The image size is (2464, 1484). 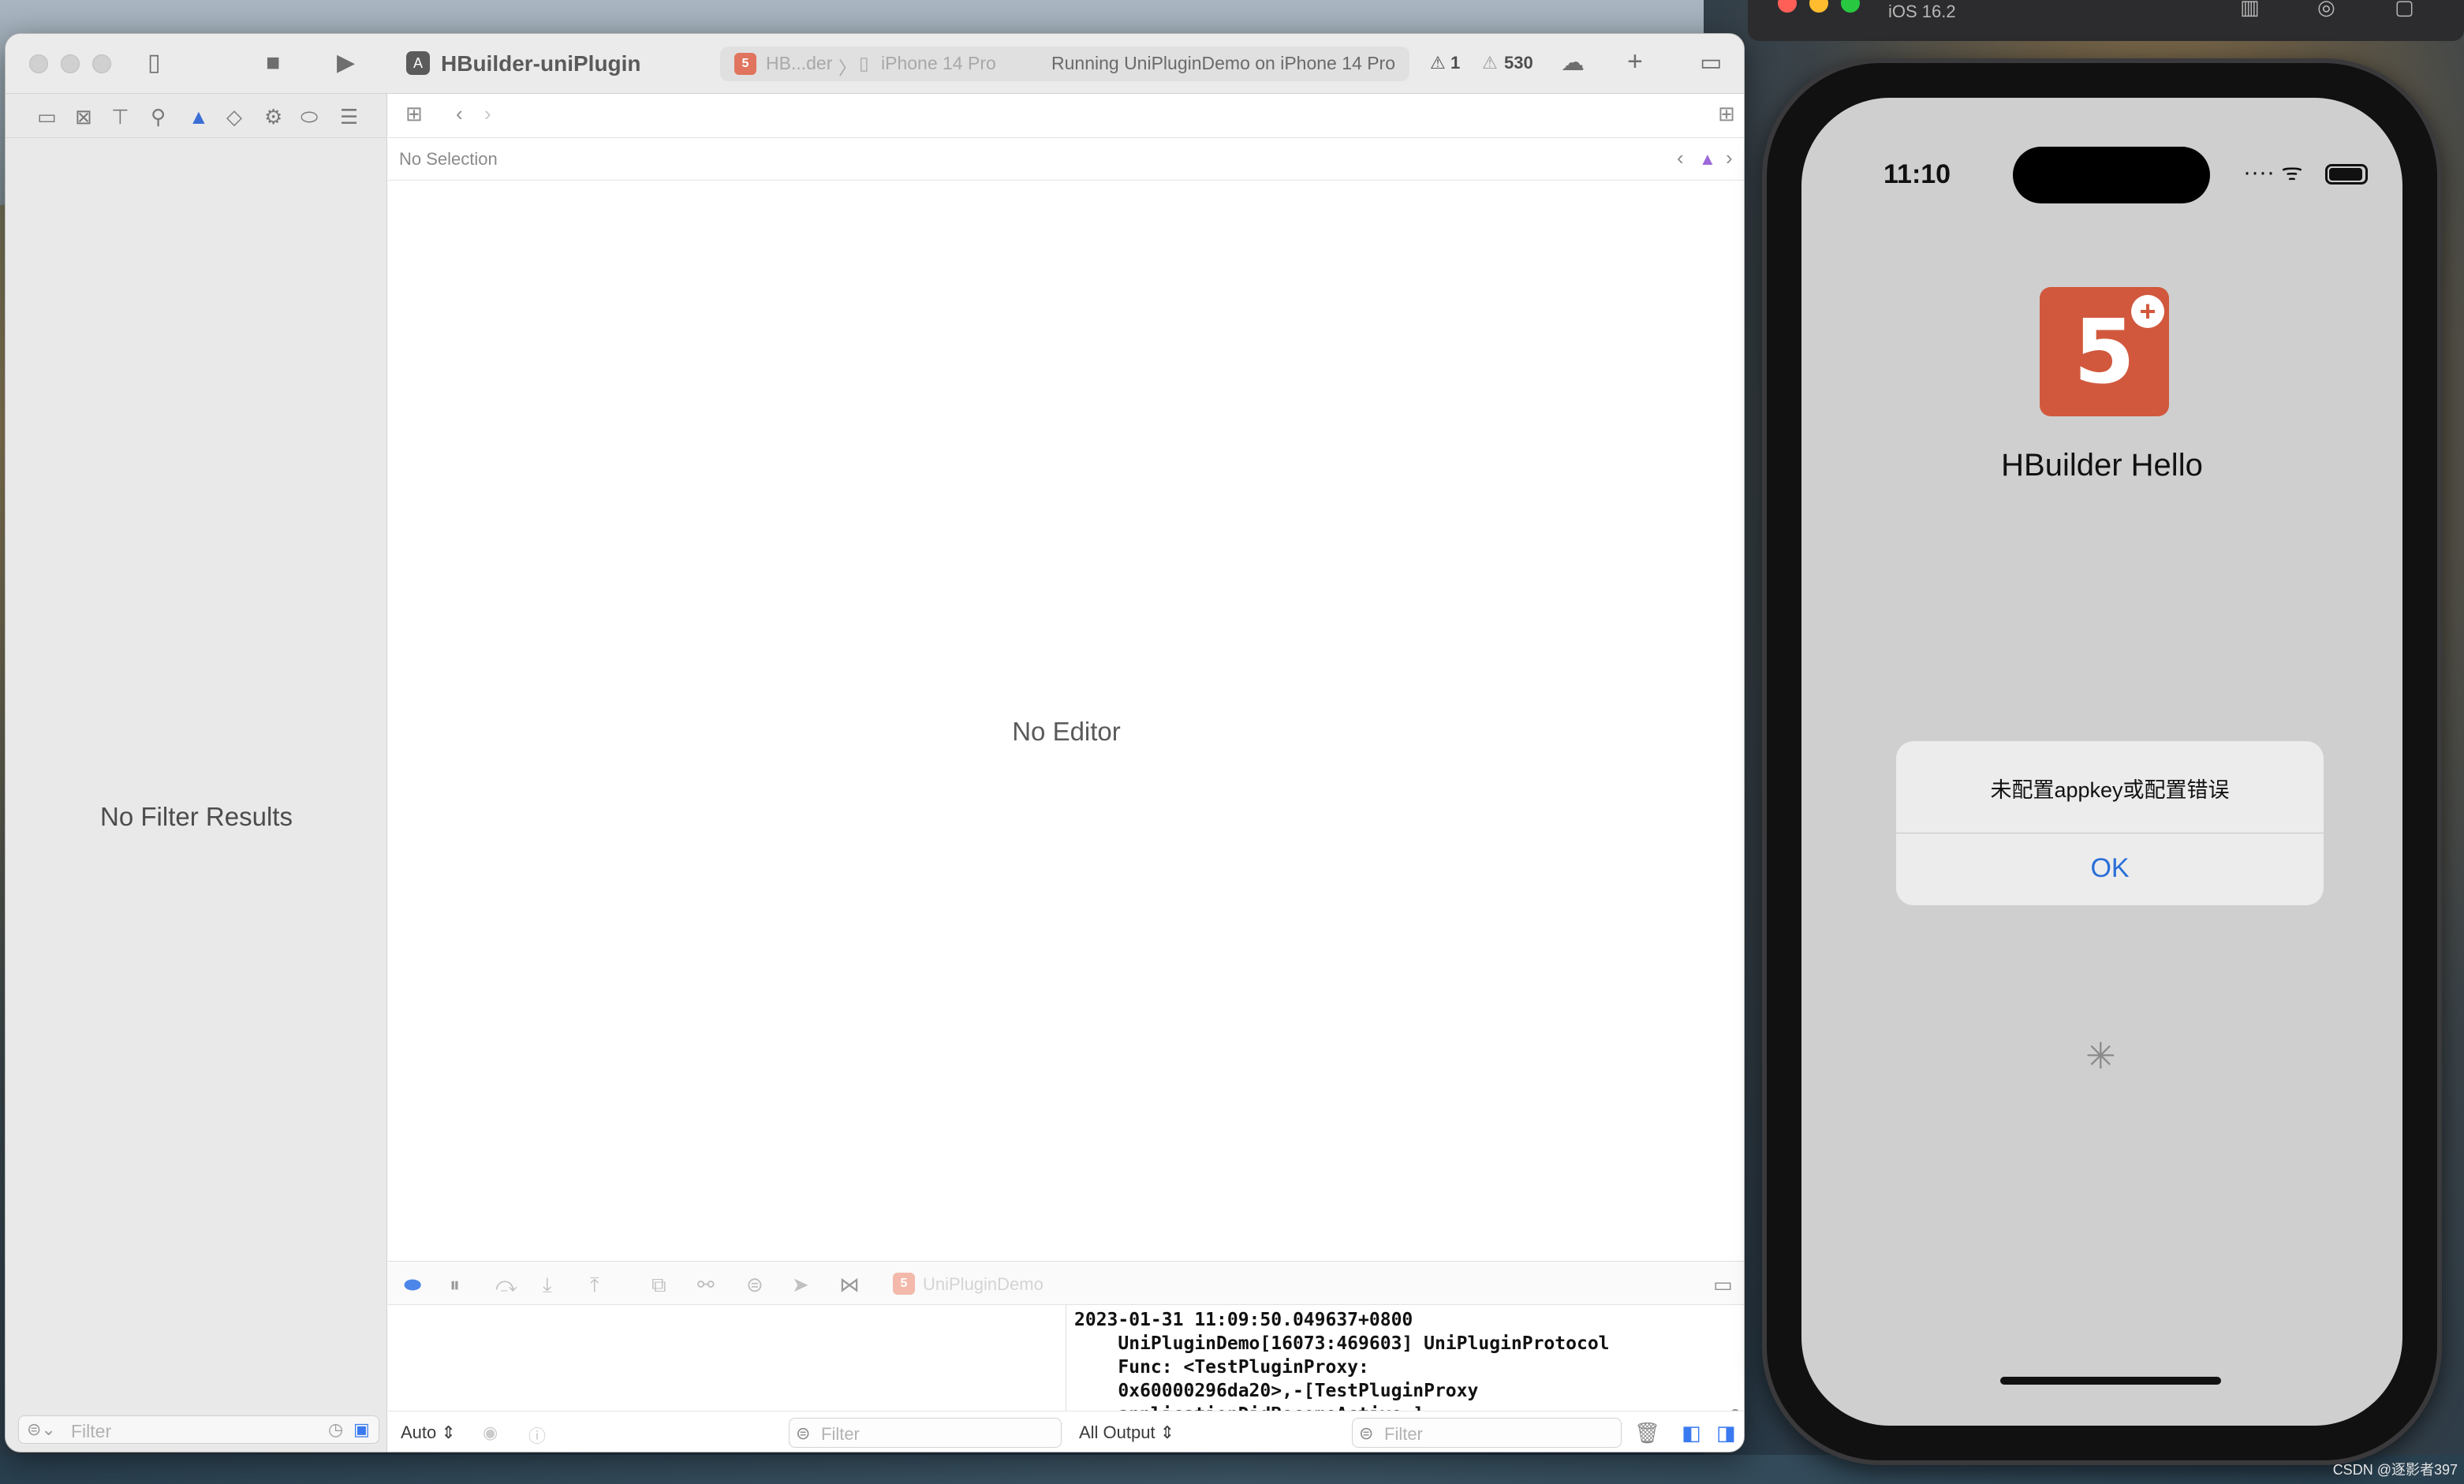 I want to click on add-icon: +, so click(x=1635, y=61).